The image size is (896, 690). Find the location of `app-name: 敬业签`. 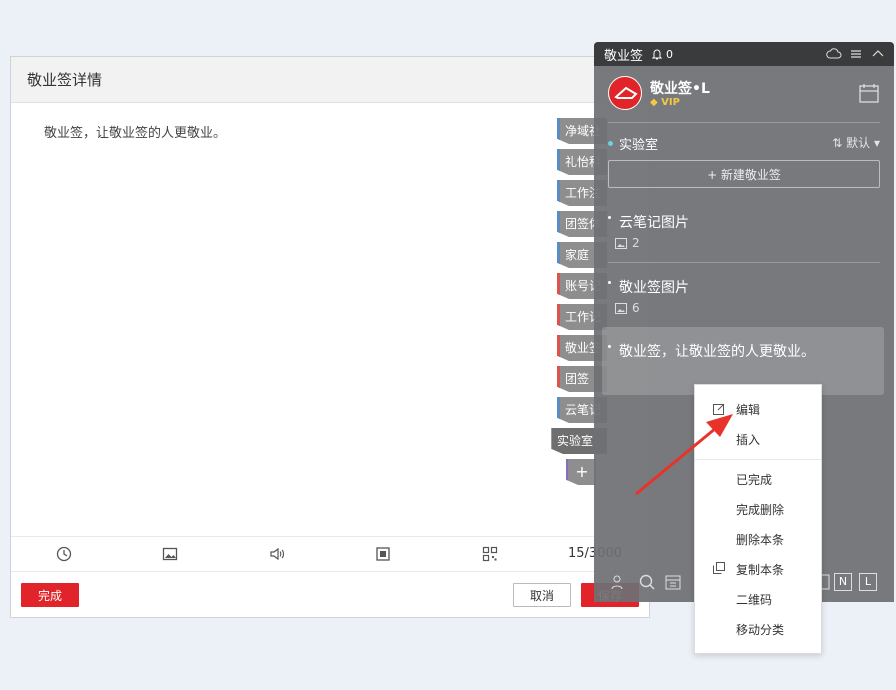

app-name: 敬业签 is located at coordinates (624, 56).